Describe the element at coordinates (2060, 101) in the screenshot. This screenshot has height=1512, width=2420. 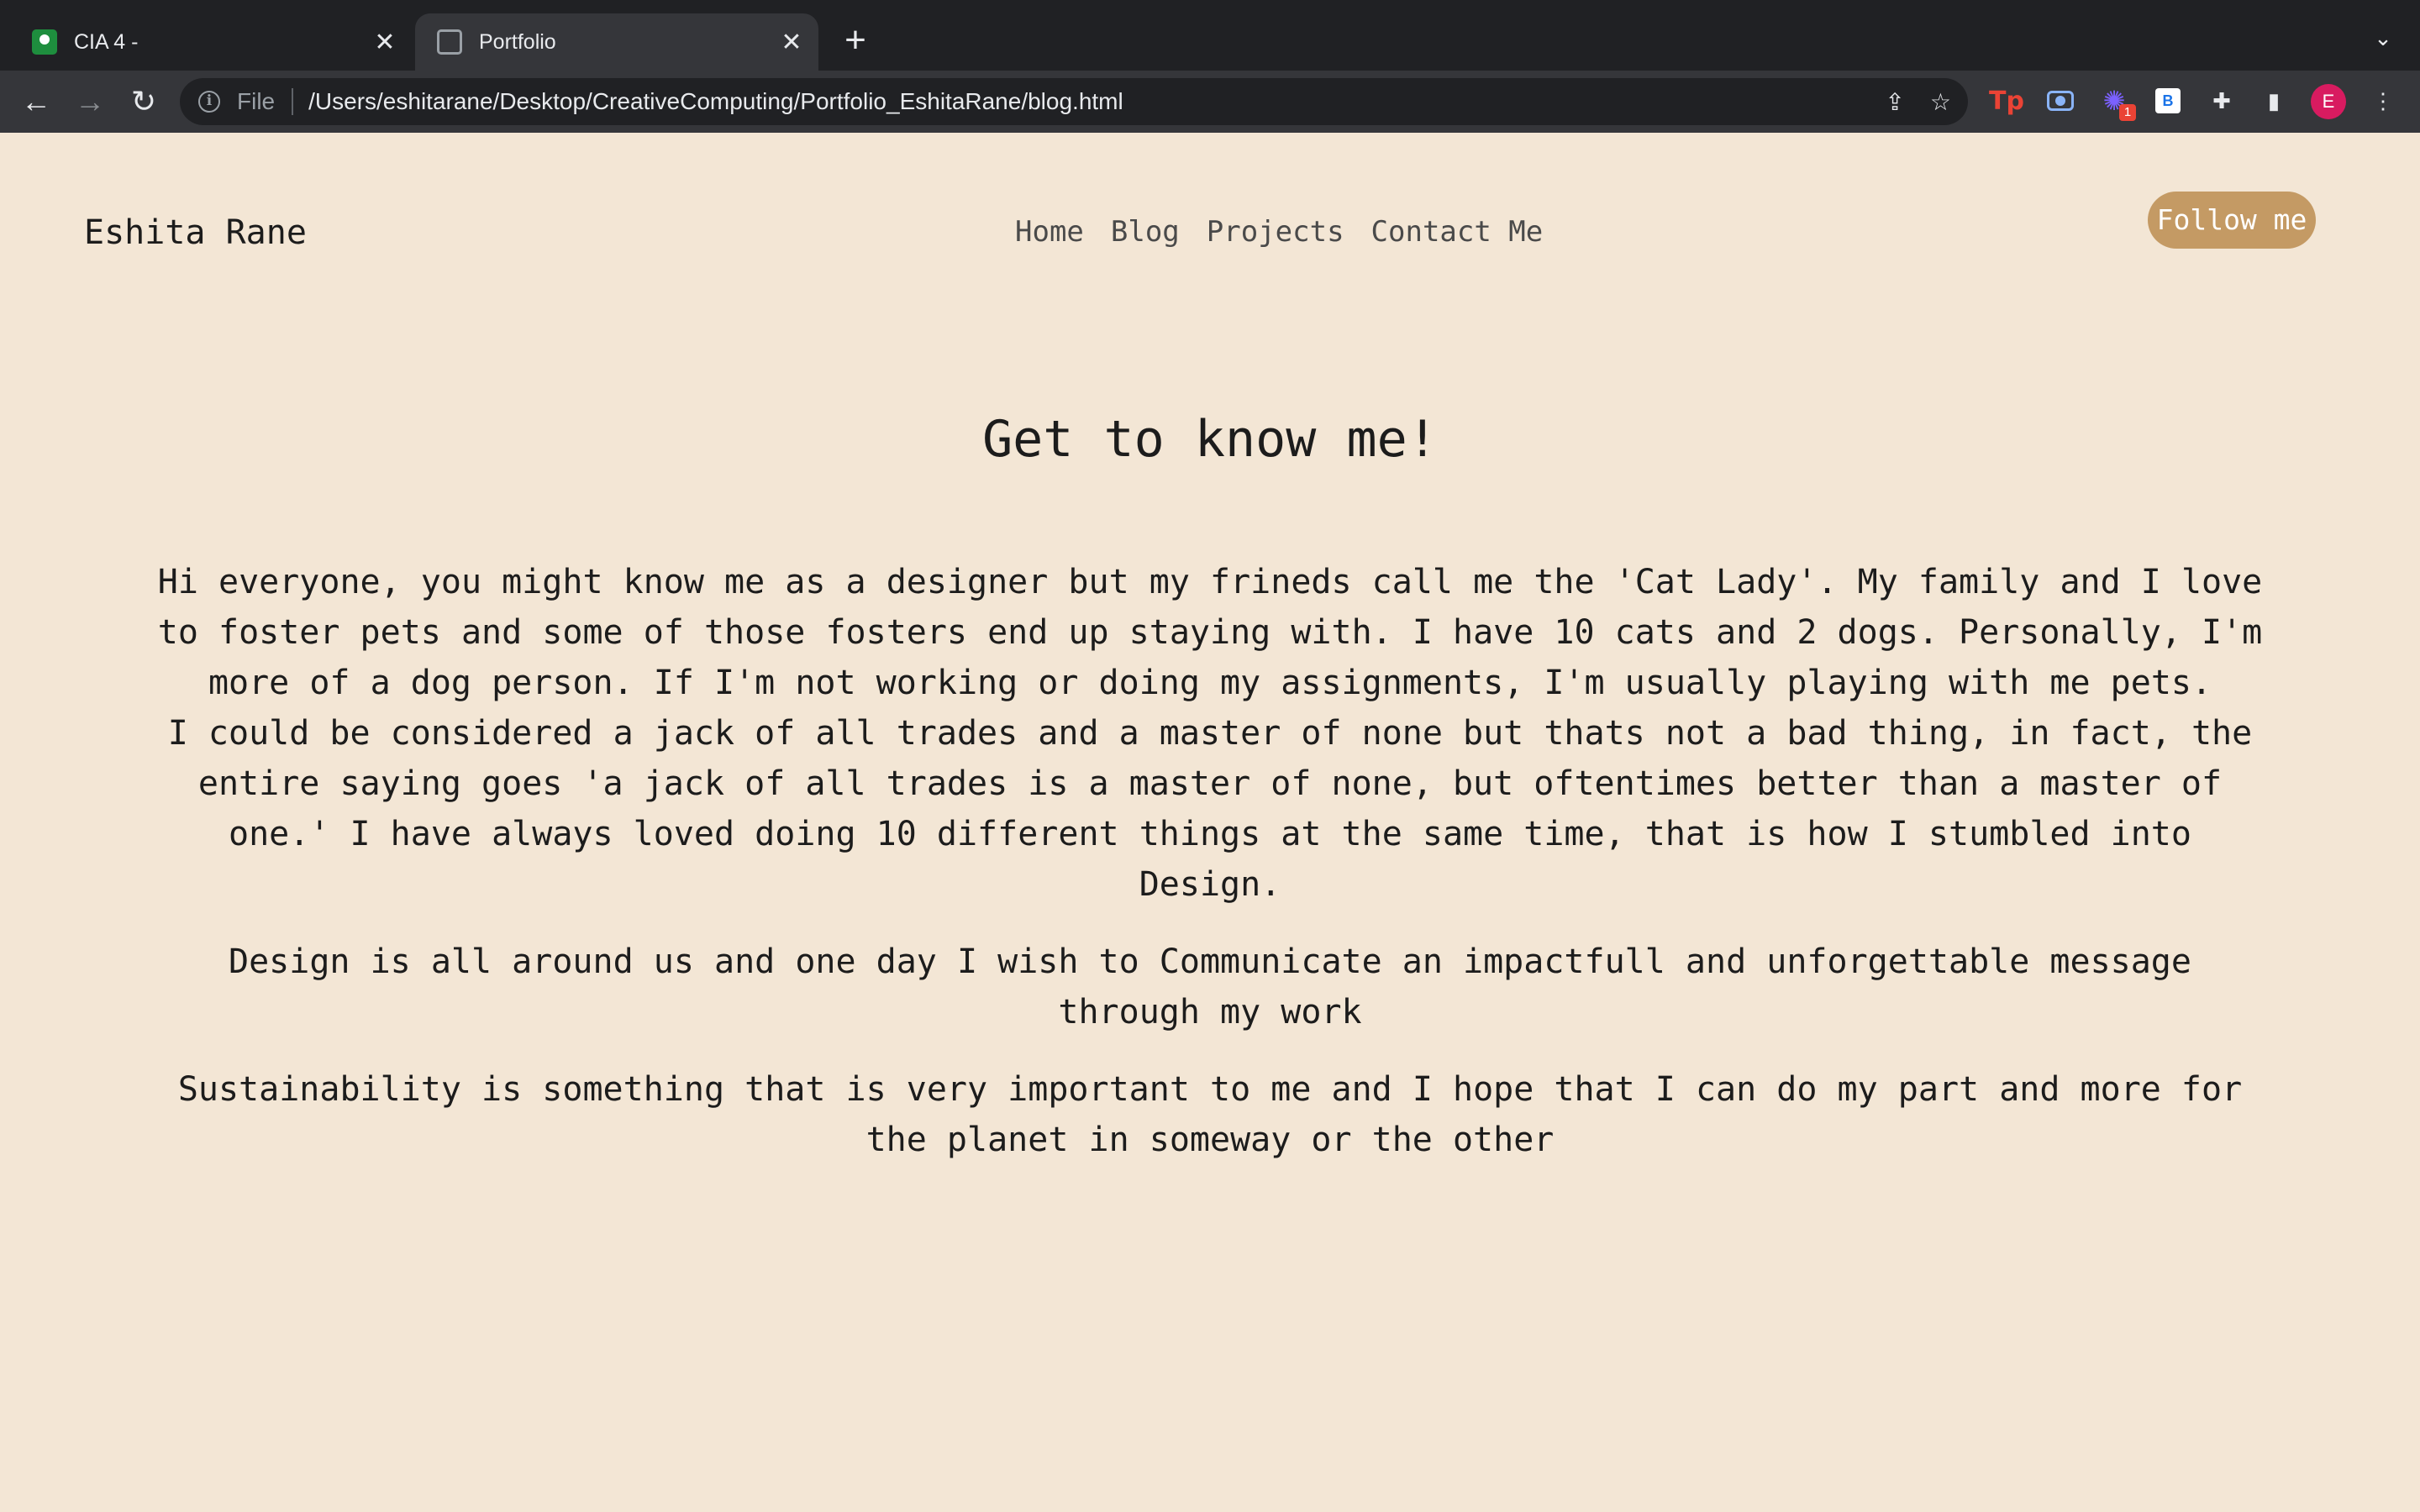
I see `screen-recorder-icon` at that location.